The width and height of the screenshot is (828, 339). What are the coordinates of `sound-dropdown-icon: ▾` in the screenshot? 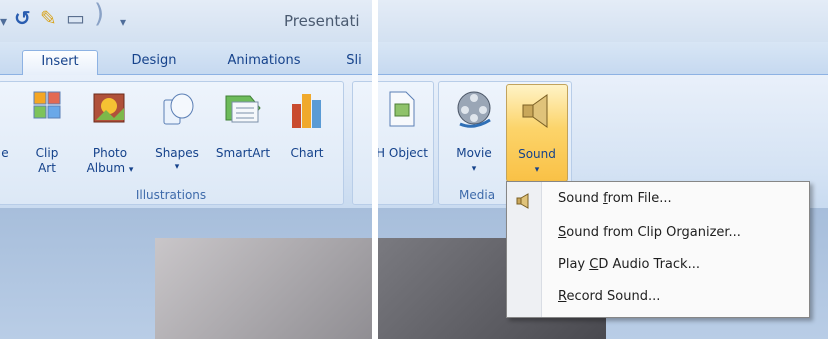 It's located at (537, 170).